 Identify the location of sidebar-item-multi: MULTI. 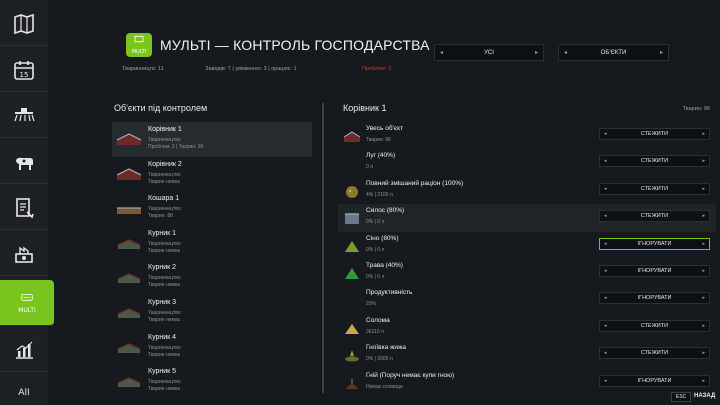
(27, 303).